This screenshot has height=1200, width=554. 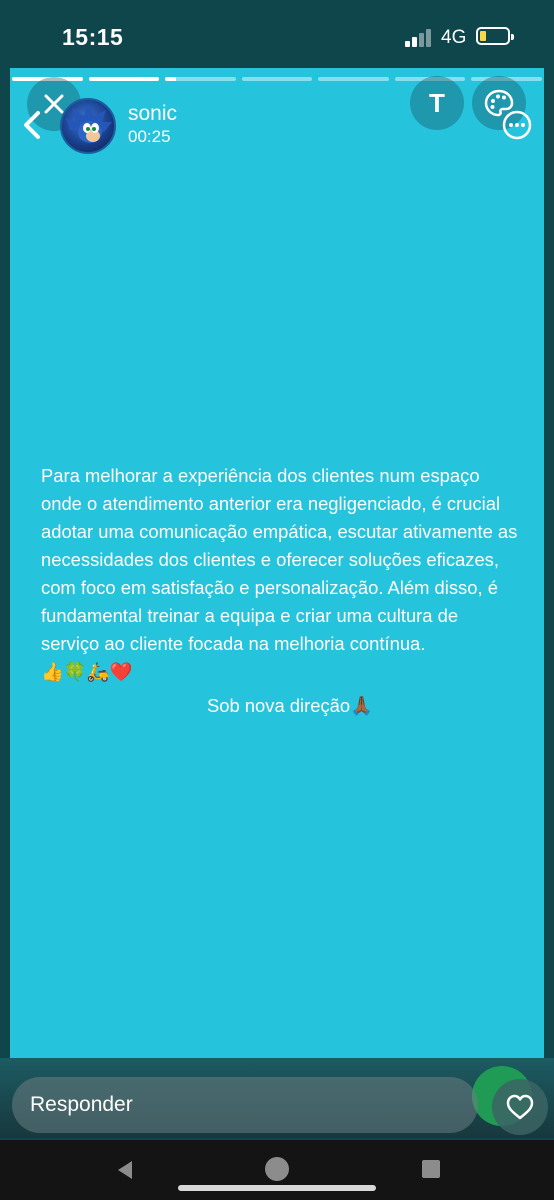 What do you see at coordinates (87, 671) in the screenshot?
I see `caption-emojis: 👍🍀🛵❤️` at bounding box center [87, 671].